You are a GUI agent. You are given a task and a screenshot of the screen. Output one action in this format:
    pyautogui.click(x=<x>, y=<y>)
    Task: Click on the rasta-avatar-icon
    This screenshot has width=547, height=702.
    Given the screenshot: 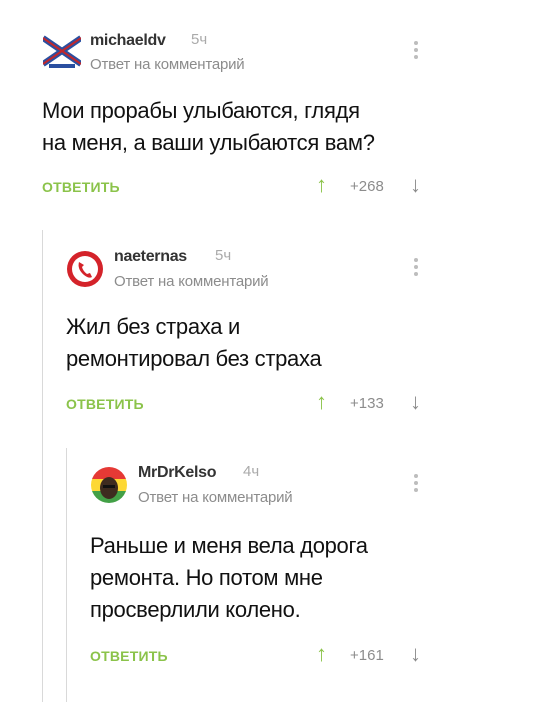 What is the action you would take?
    pyautogui.click(x=109, y=485)
    